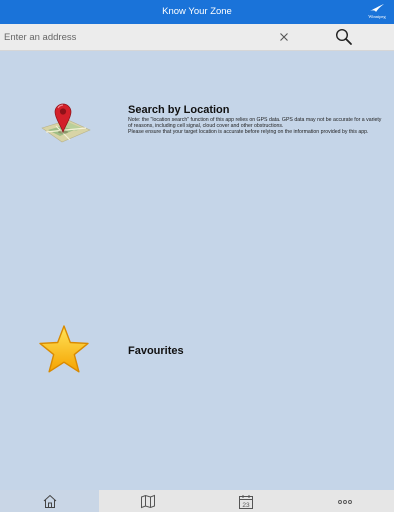 This screenshot has height=512, width=394. Describe the element at coordinates (197, 351) in the screenshot. I see `favourites-item: Favourites` at that location.